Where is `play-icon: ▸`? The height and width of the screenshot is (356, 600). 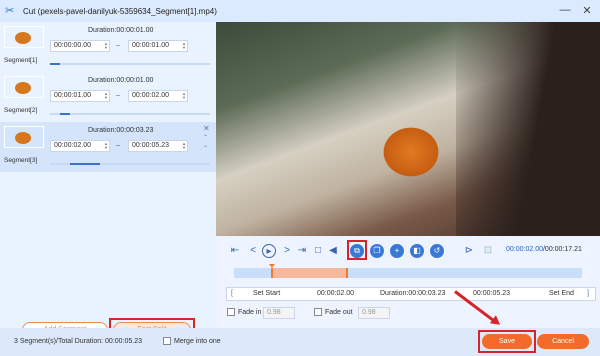 play-icon: ▸ is located at coordinates (269, 251).